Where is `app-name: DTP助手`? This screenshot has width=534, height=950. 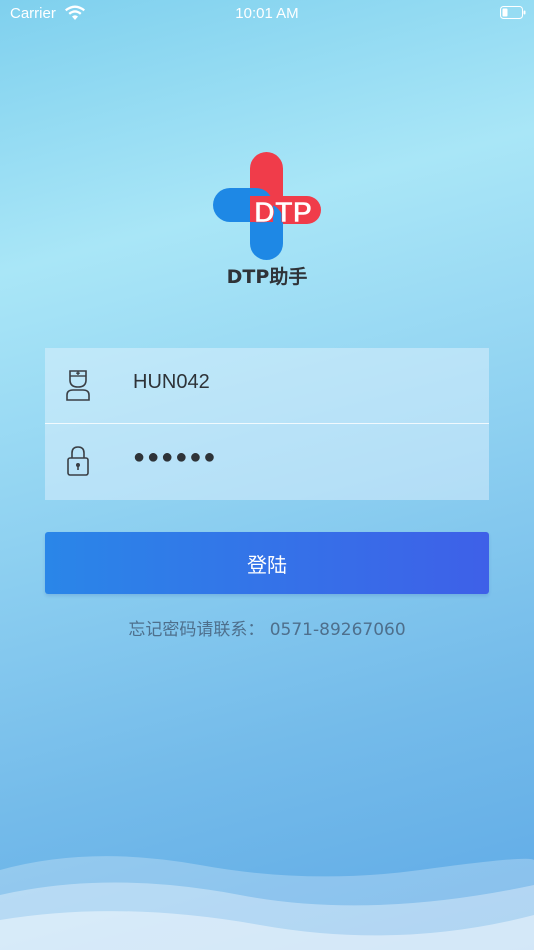
app-name: DTP助手 is located at coordinates (267, 277).